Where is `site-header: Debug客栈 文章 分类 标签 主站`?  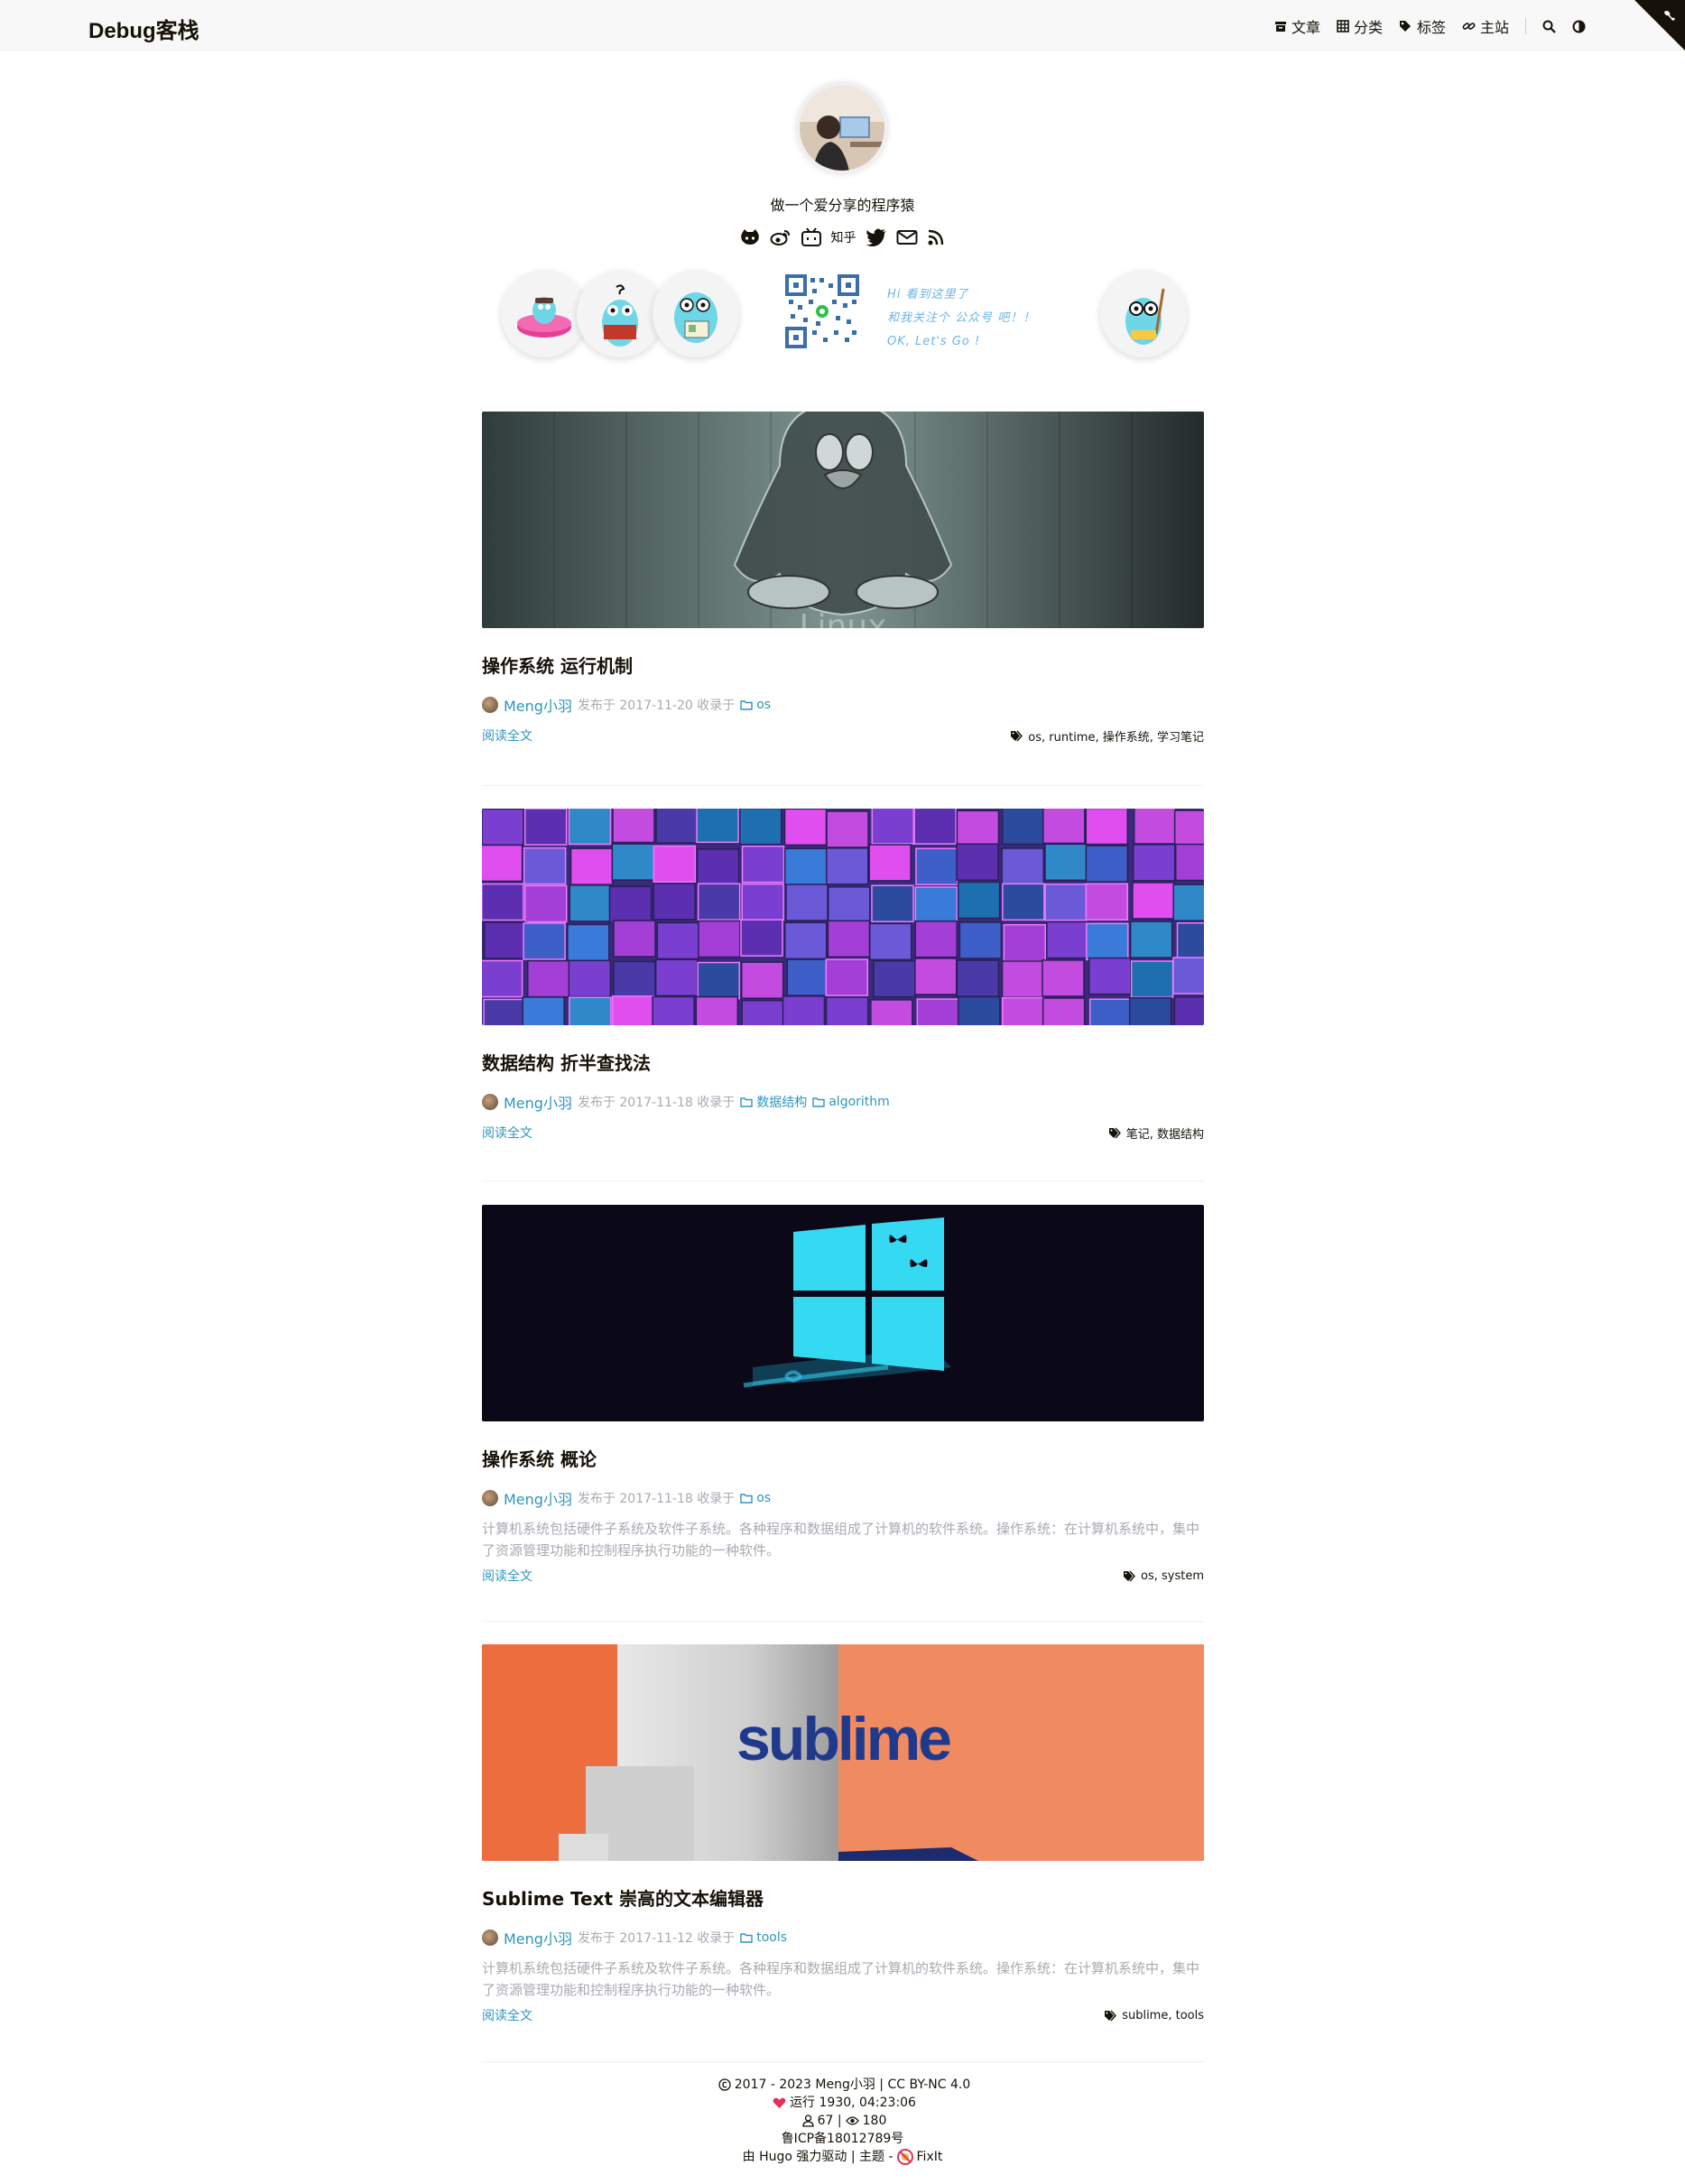 site-header: Debug客栈 文章 分类 标签 主站 is located at coordinates (842, 25).